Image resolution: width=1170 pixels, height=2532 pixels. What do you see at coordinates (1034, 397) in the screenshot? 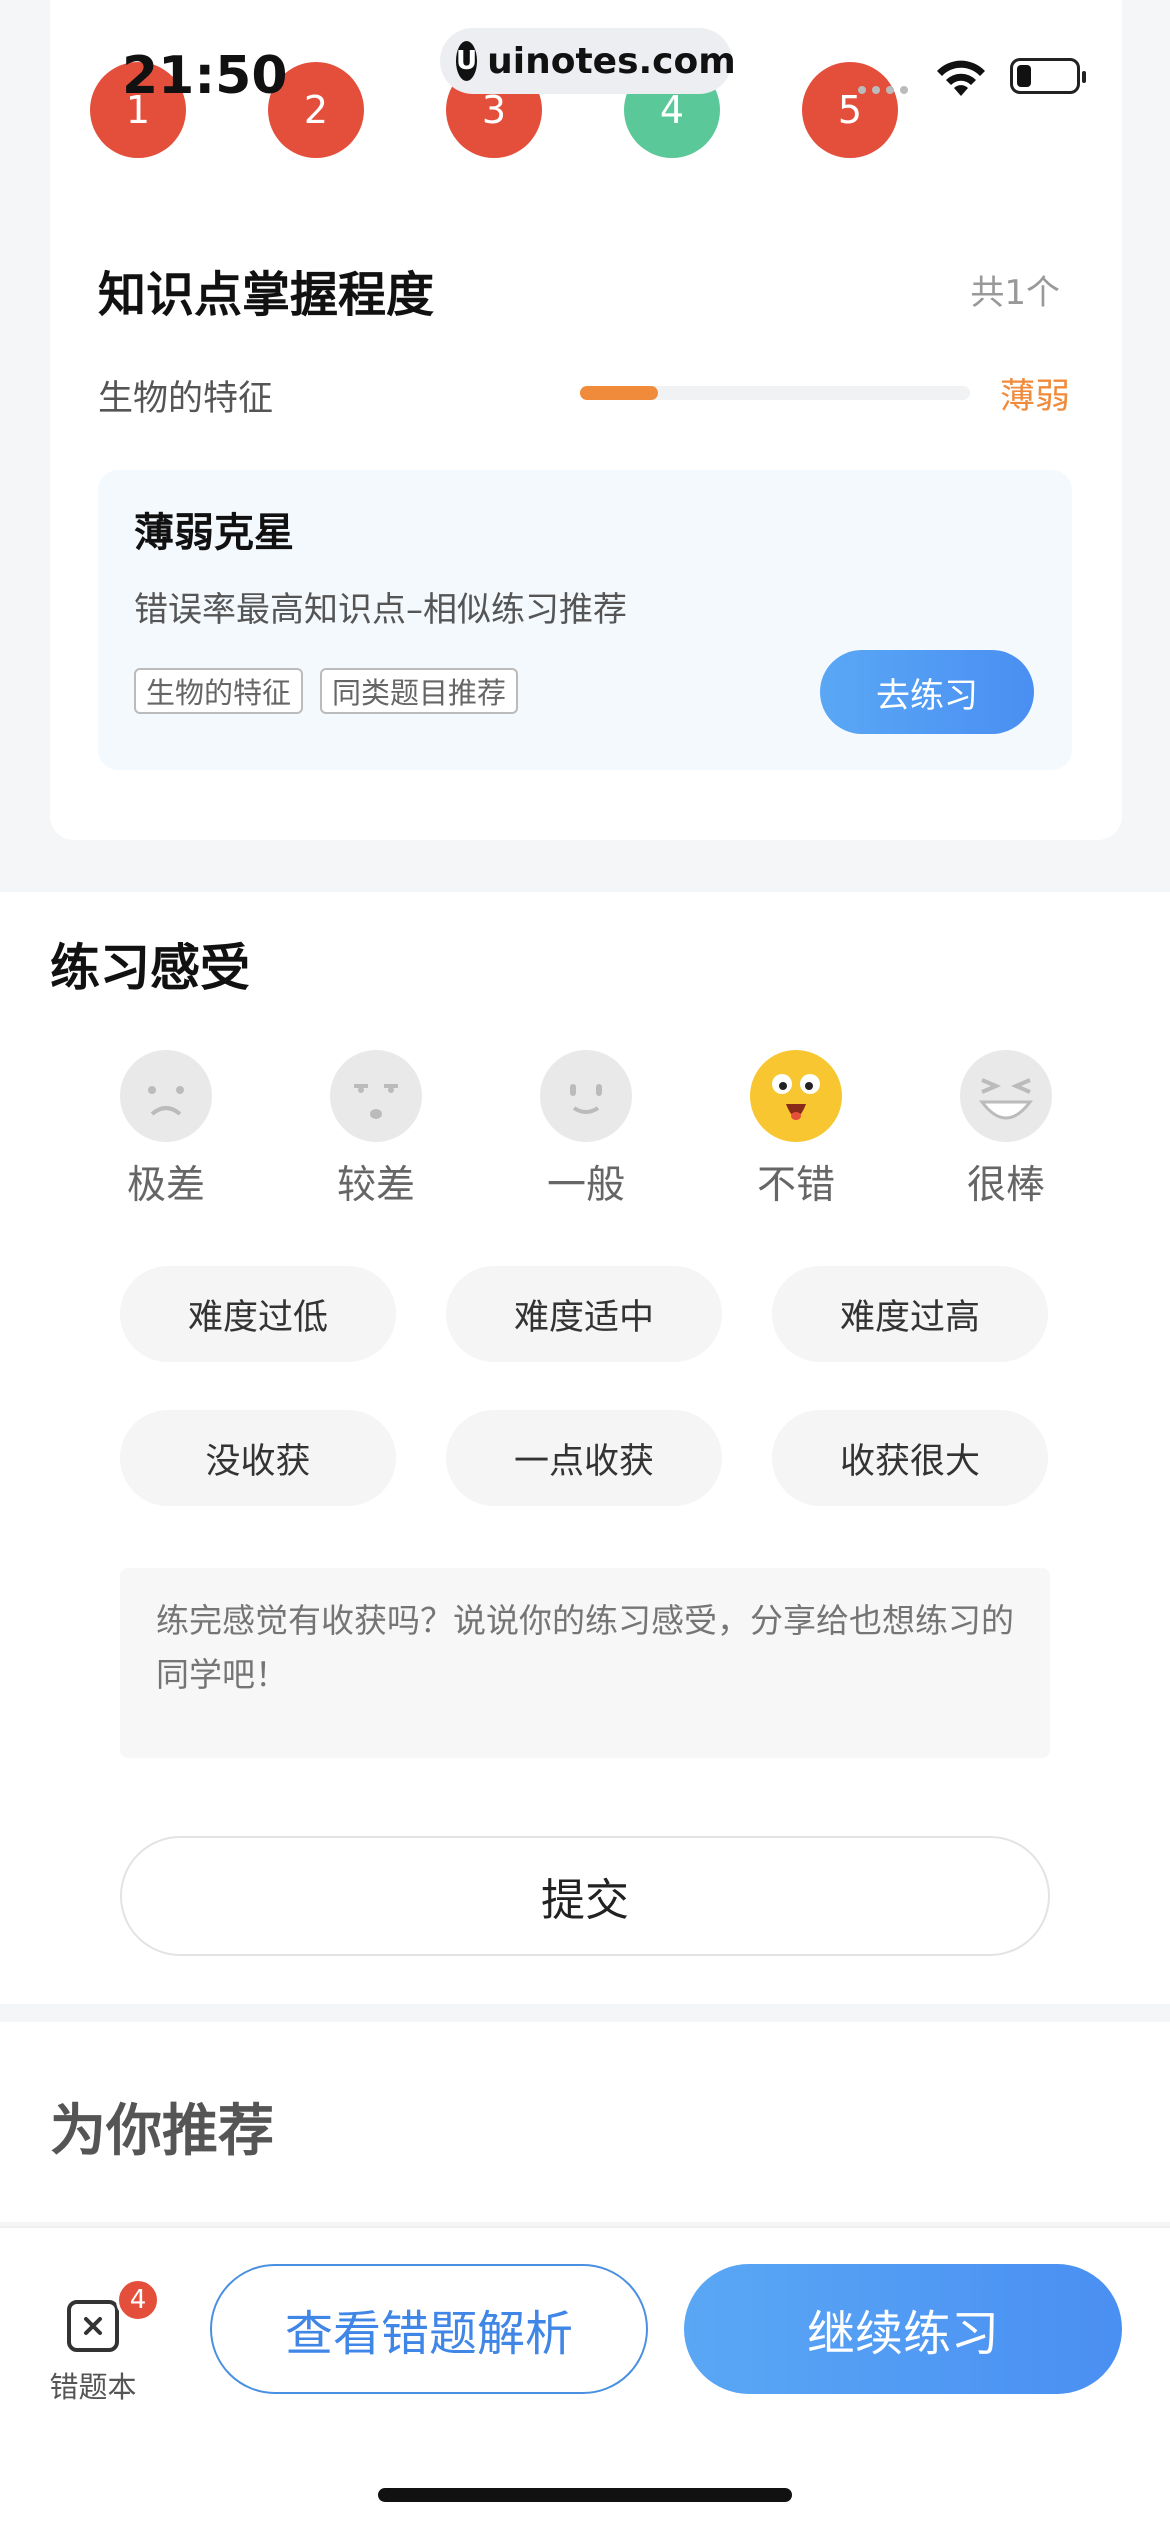
I see `knowledge-level: 薄弱` at bounding box center [1034, 397].